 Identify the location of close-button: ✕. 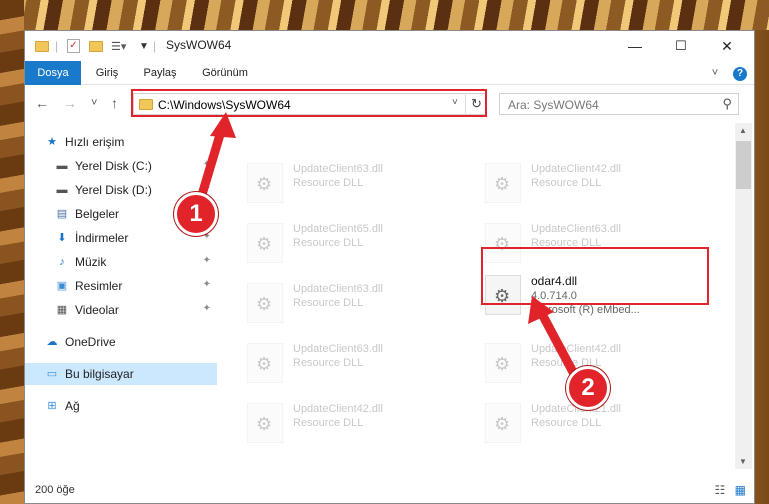
(727, 46).